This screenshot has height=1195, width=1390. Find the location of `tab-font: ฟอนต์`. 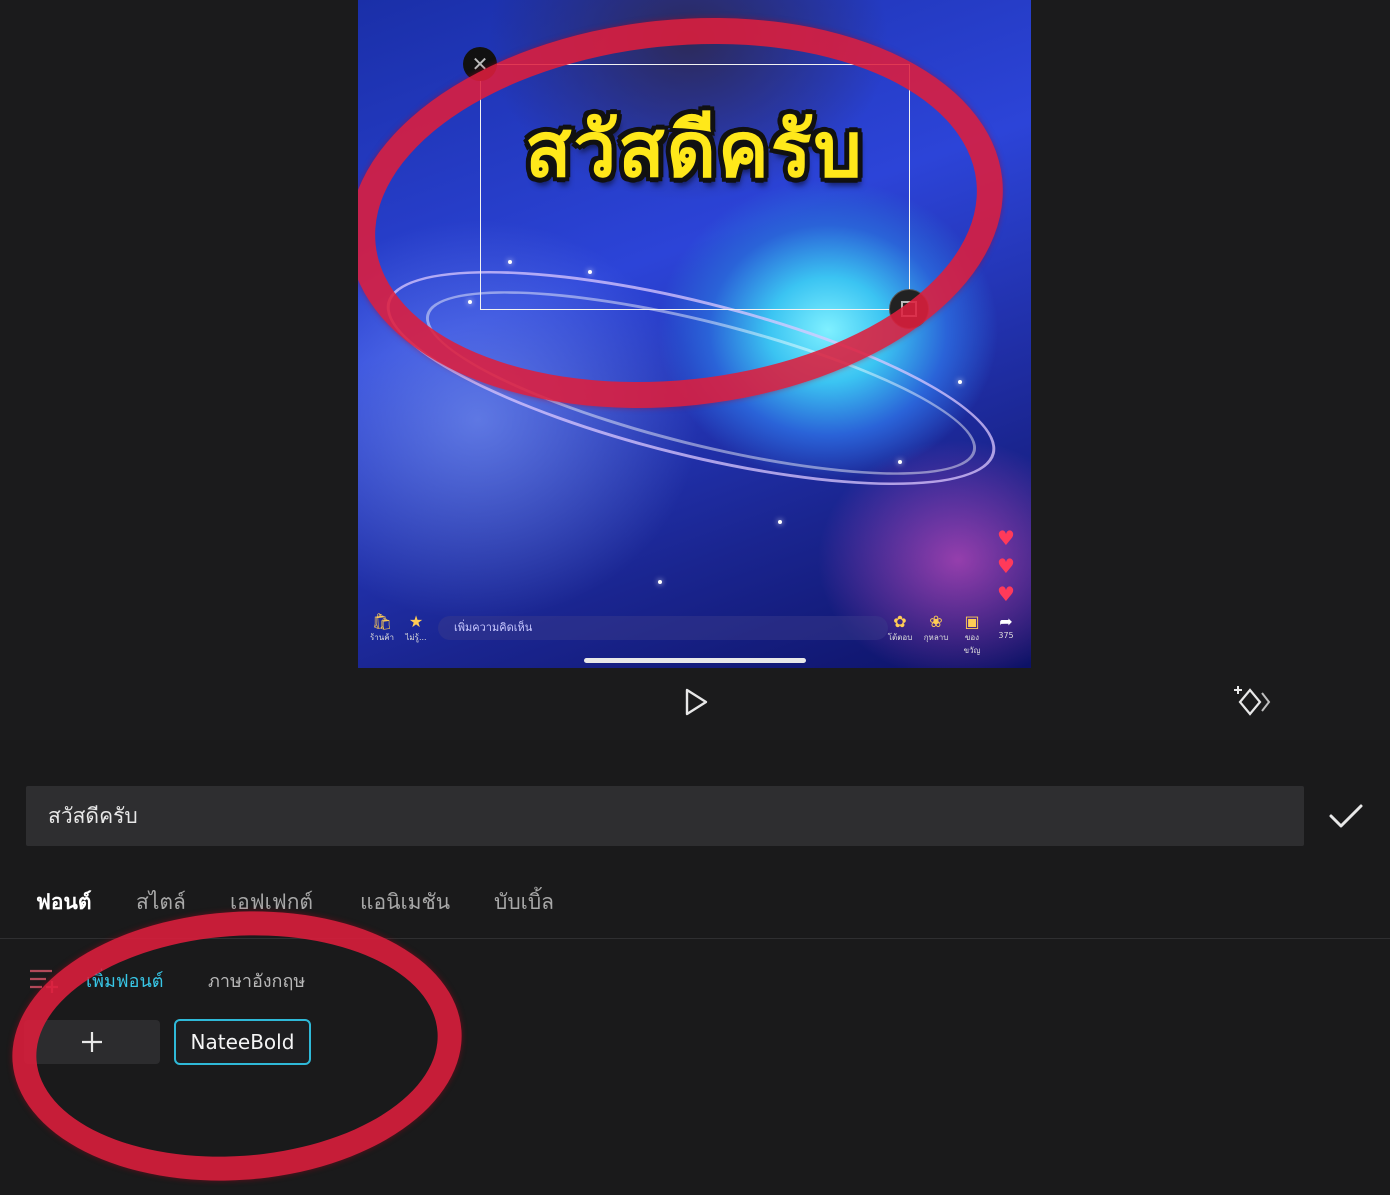

tab-font: ฟอนต์ is located at coordinates (63, 902).